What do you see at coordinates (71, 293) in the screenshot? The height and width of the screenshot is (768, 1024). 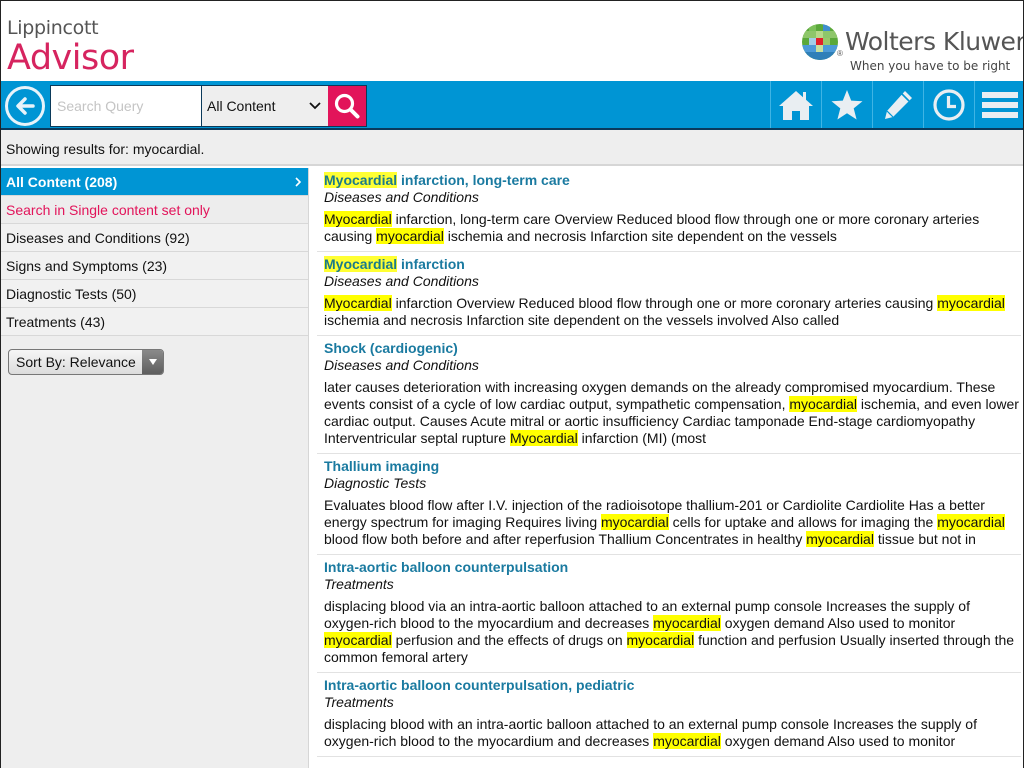 I see `filter-label: Diagnostic Tests (50)` at bounding box center [71, 293].